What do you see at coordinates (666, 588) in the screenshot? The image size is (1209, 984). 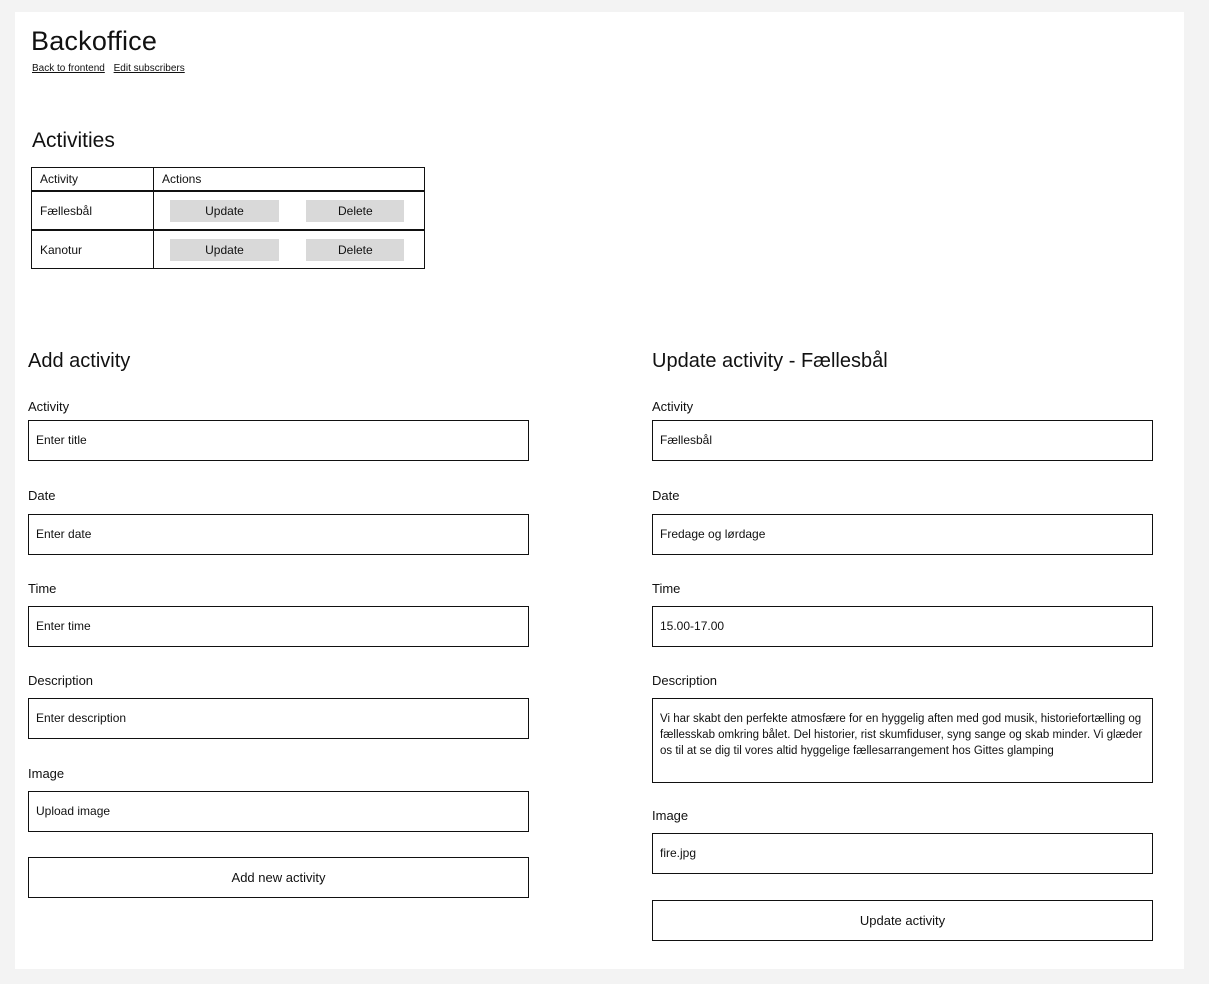 I see `update-time-label: Time` at bounding box center [666, 588].